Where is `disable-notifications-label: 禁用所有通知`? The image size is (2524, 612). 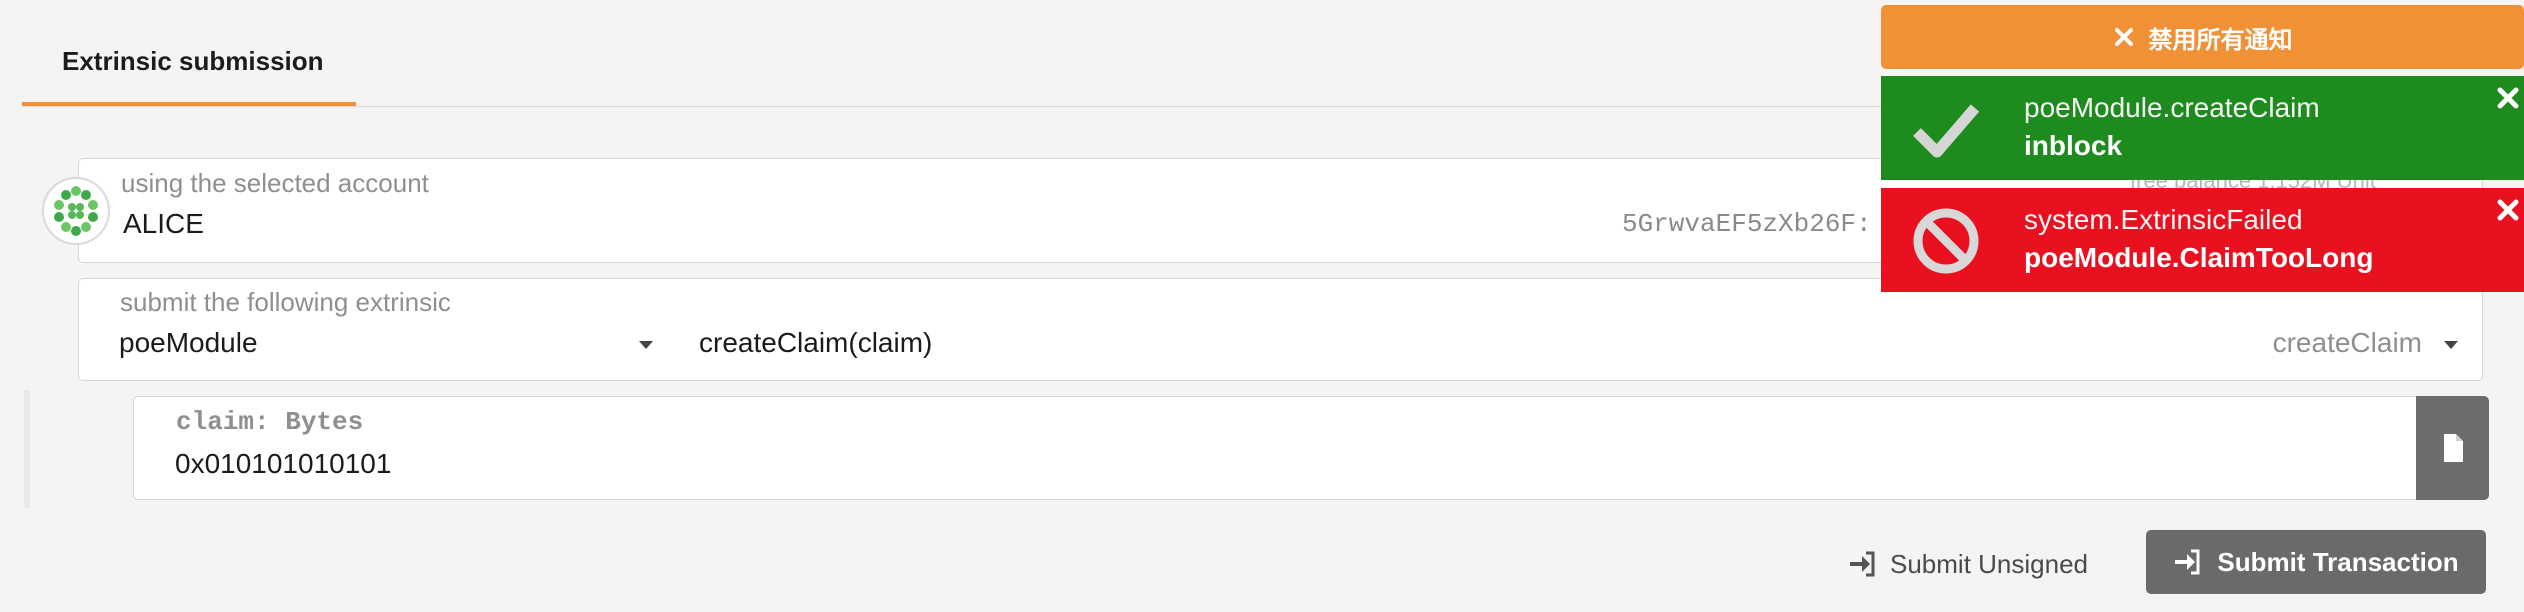 disable-notifications-label: 禁用所有通知 is located at coordinates (2220, 40).